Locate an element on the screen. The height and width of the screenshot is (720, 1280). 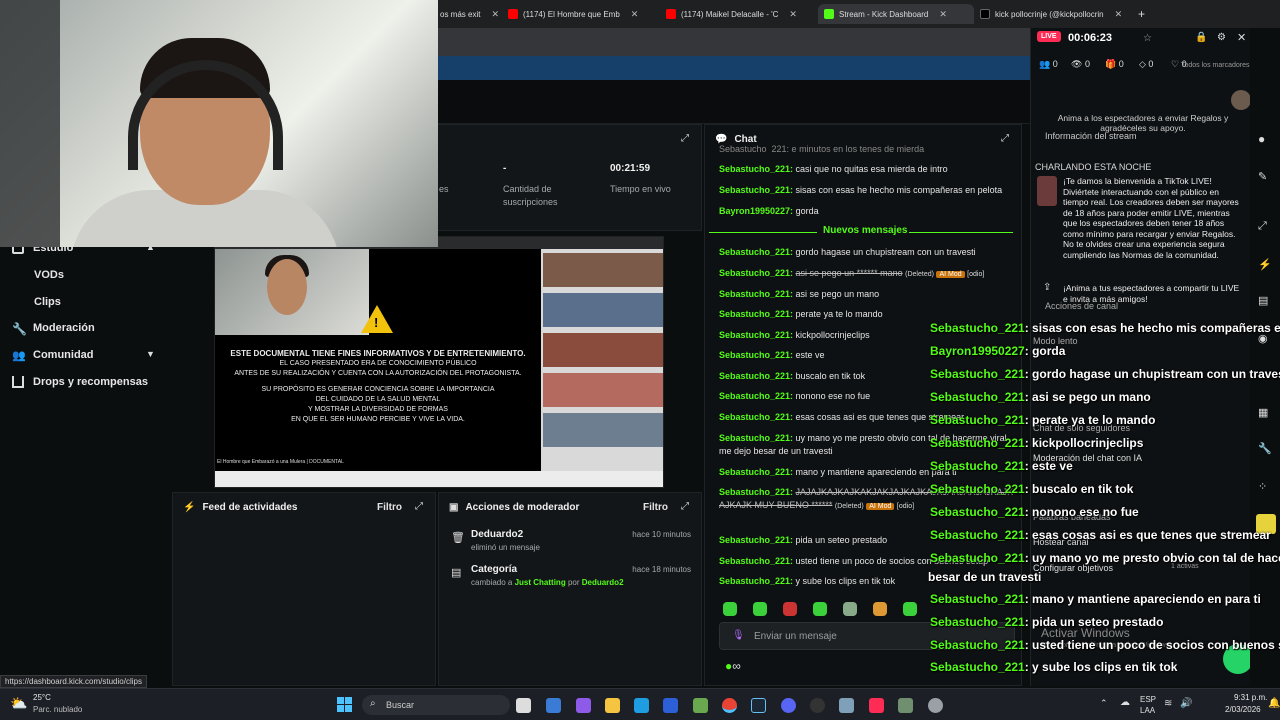
new-tab-button: + is located at coordinates (1145, 14).